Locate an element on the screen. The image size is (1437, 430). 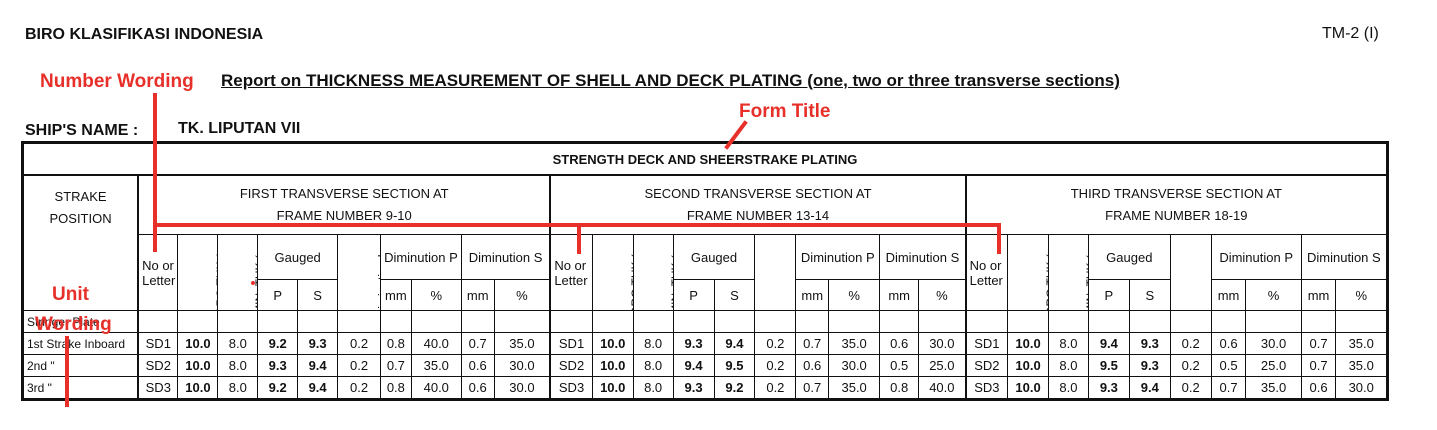
no-or-letter-cell: SD1 is located at coordinates (571, 343).